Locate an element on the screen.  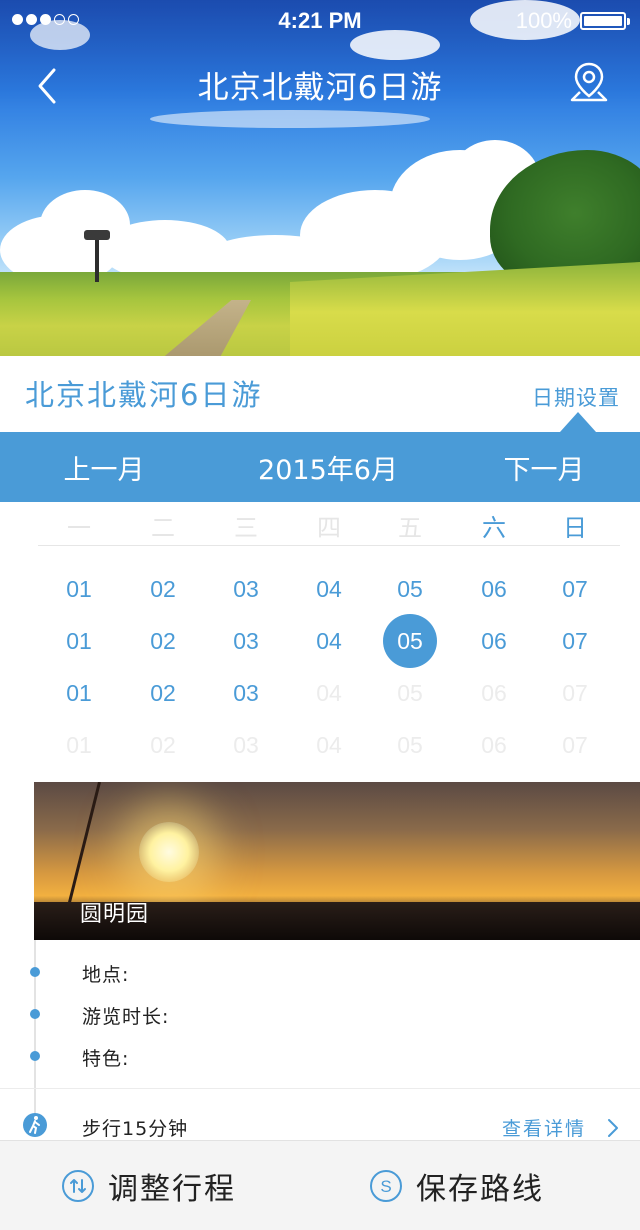
weekday-label: 日 is located at coordinates (575, 528).